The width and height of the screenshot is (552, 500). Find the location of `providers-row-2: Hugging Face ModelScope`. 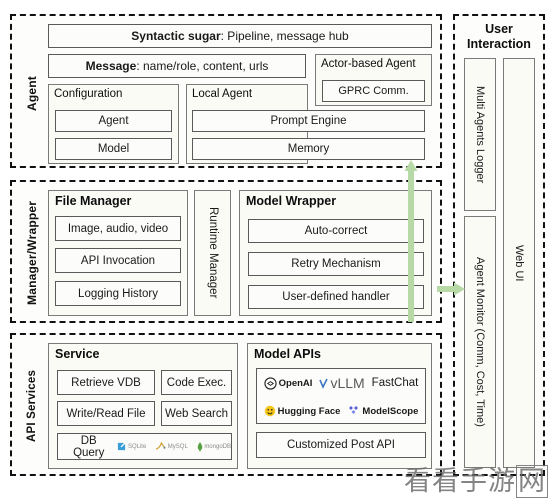

providers-row-2: Hugging Face ModelScope is located at coordinates (341, 411).